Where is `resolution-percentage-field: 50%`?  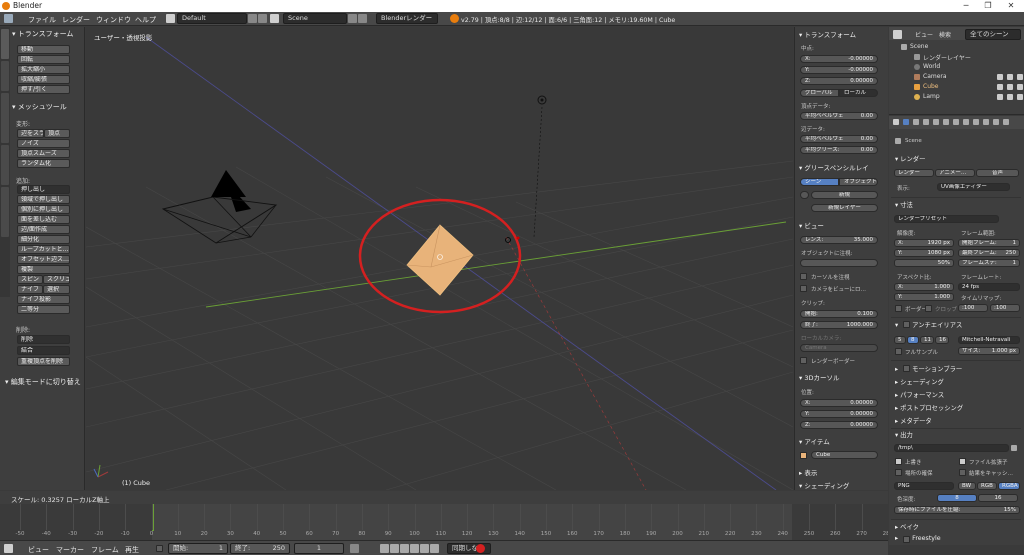
resolution-percentage-field: 50% is located at coordinates (924, 263).